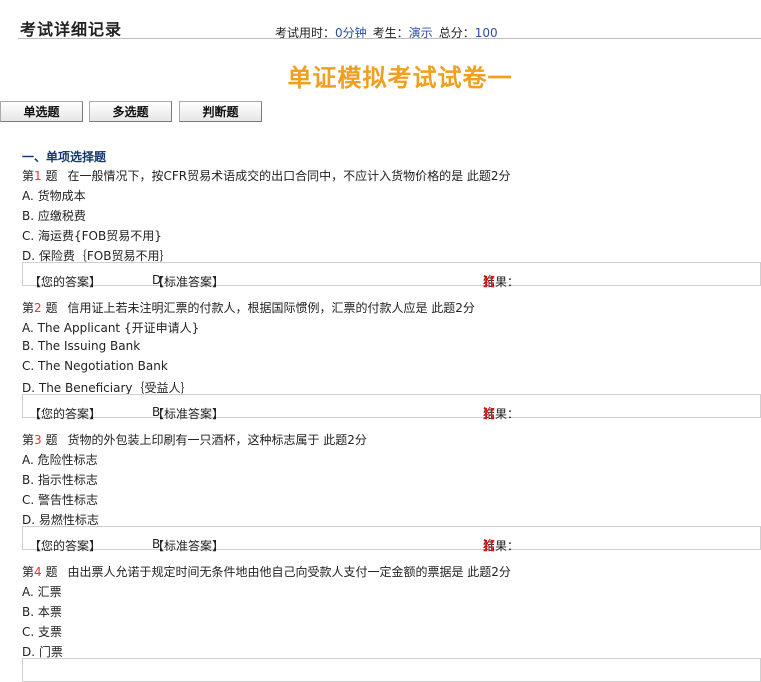  Describe the element at coordinates (289, 572) in the screenshot. I see `question-text: 由出票人允诺于规定时间无条件地由他自己向受款人支付一定金额的票据是 此题2分` at that location.